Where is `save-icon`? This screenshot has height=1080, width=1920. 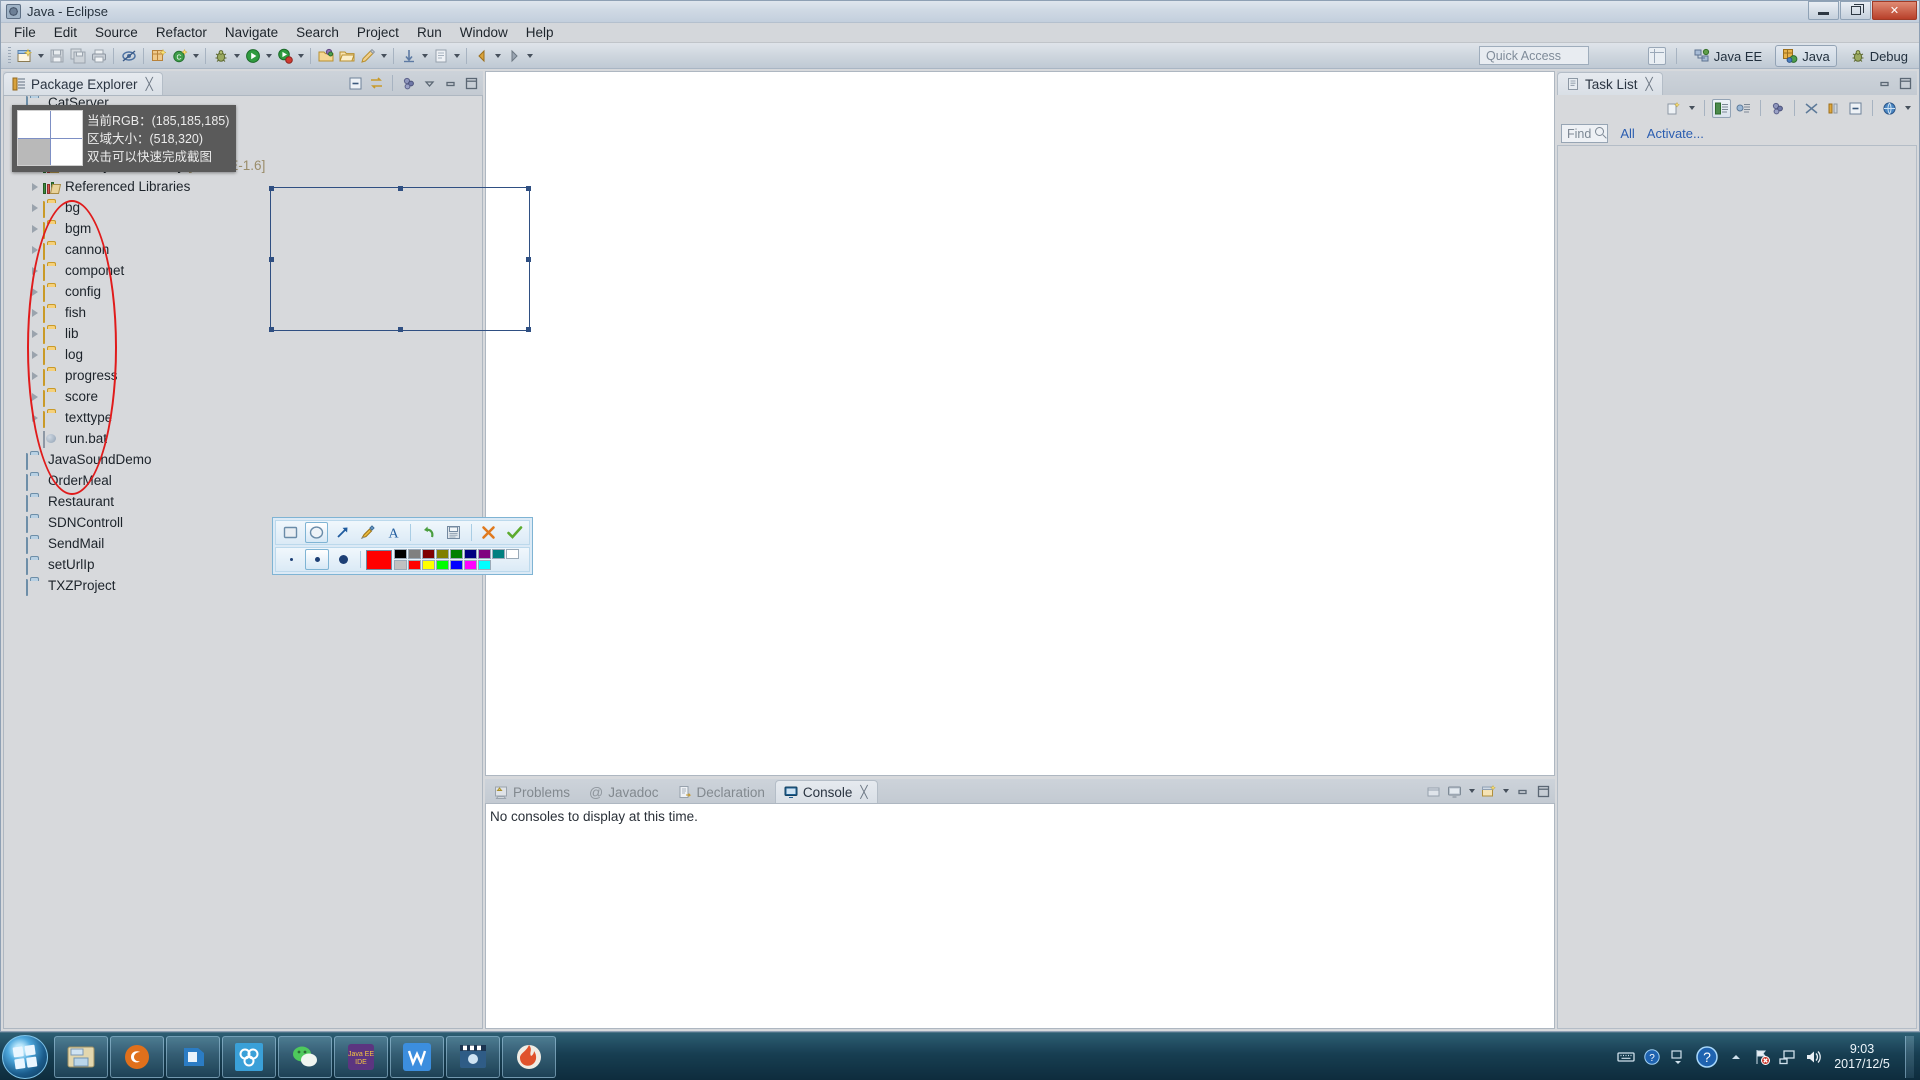 save-icon is located at coordinates (56, 55).